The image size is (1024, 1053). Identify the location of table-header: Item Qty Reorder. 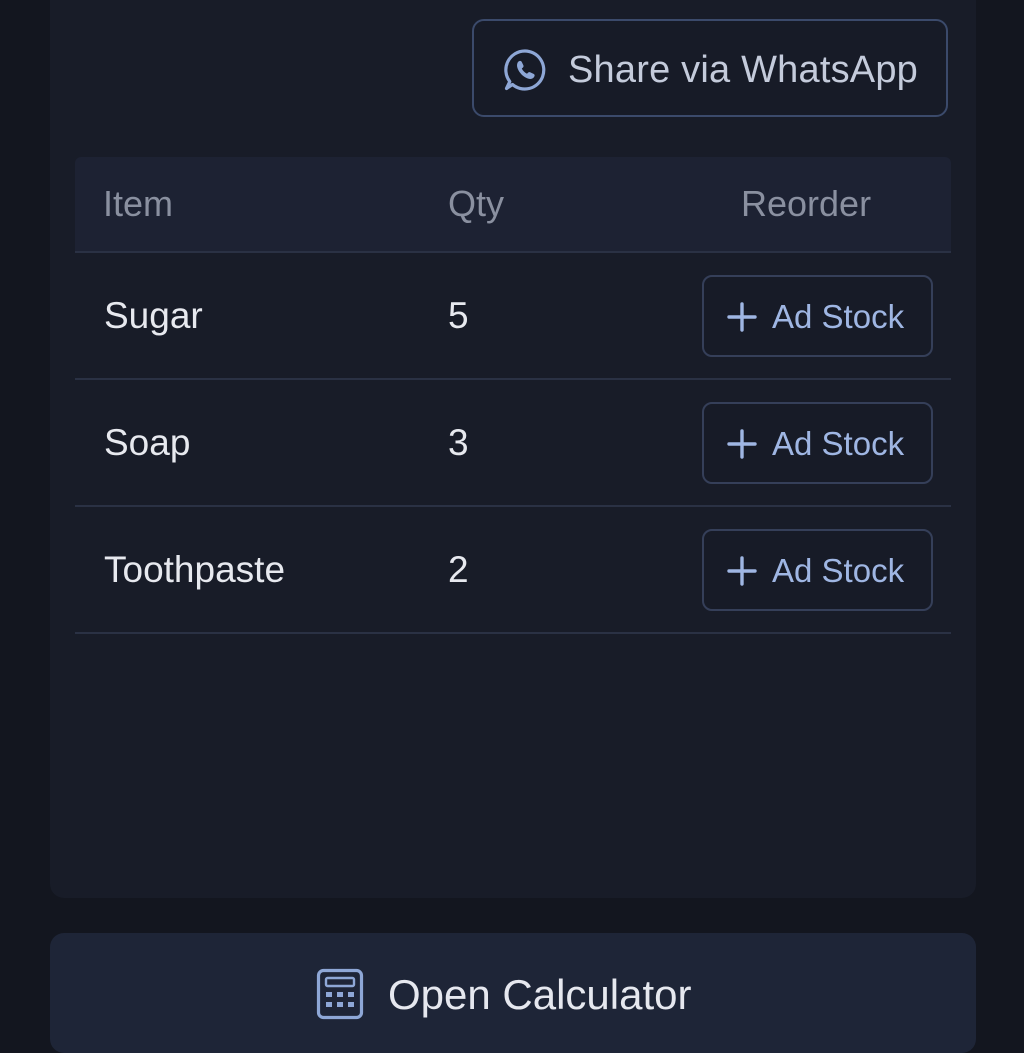
(513, 205).